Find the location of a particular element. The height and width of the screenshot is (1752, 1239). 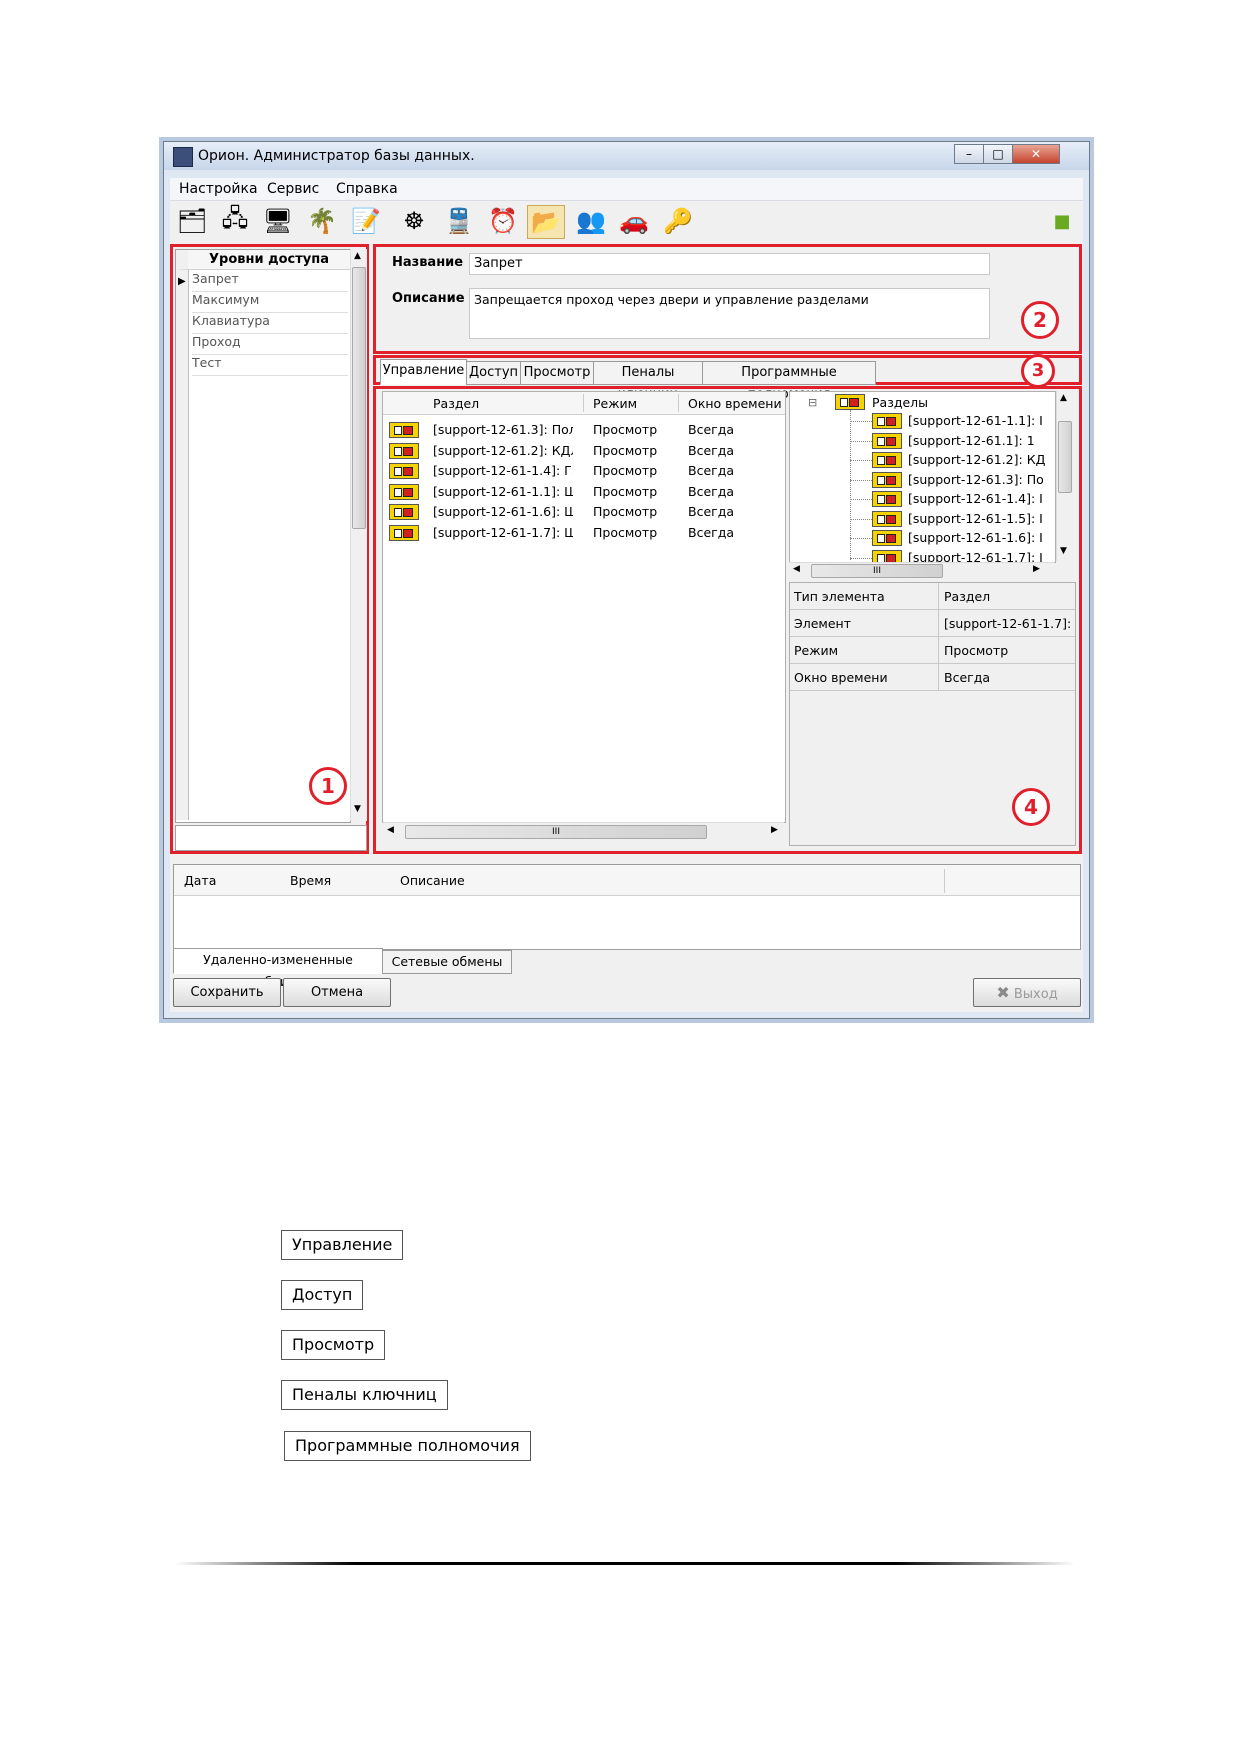

tab-software-permissions: Программные полномочия is located at coordinates (789, 381).